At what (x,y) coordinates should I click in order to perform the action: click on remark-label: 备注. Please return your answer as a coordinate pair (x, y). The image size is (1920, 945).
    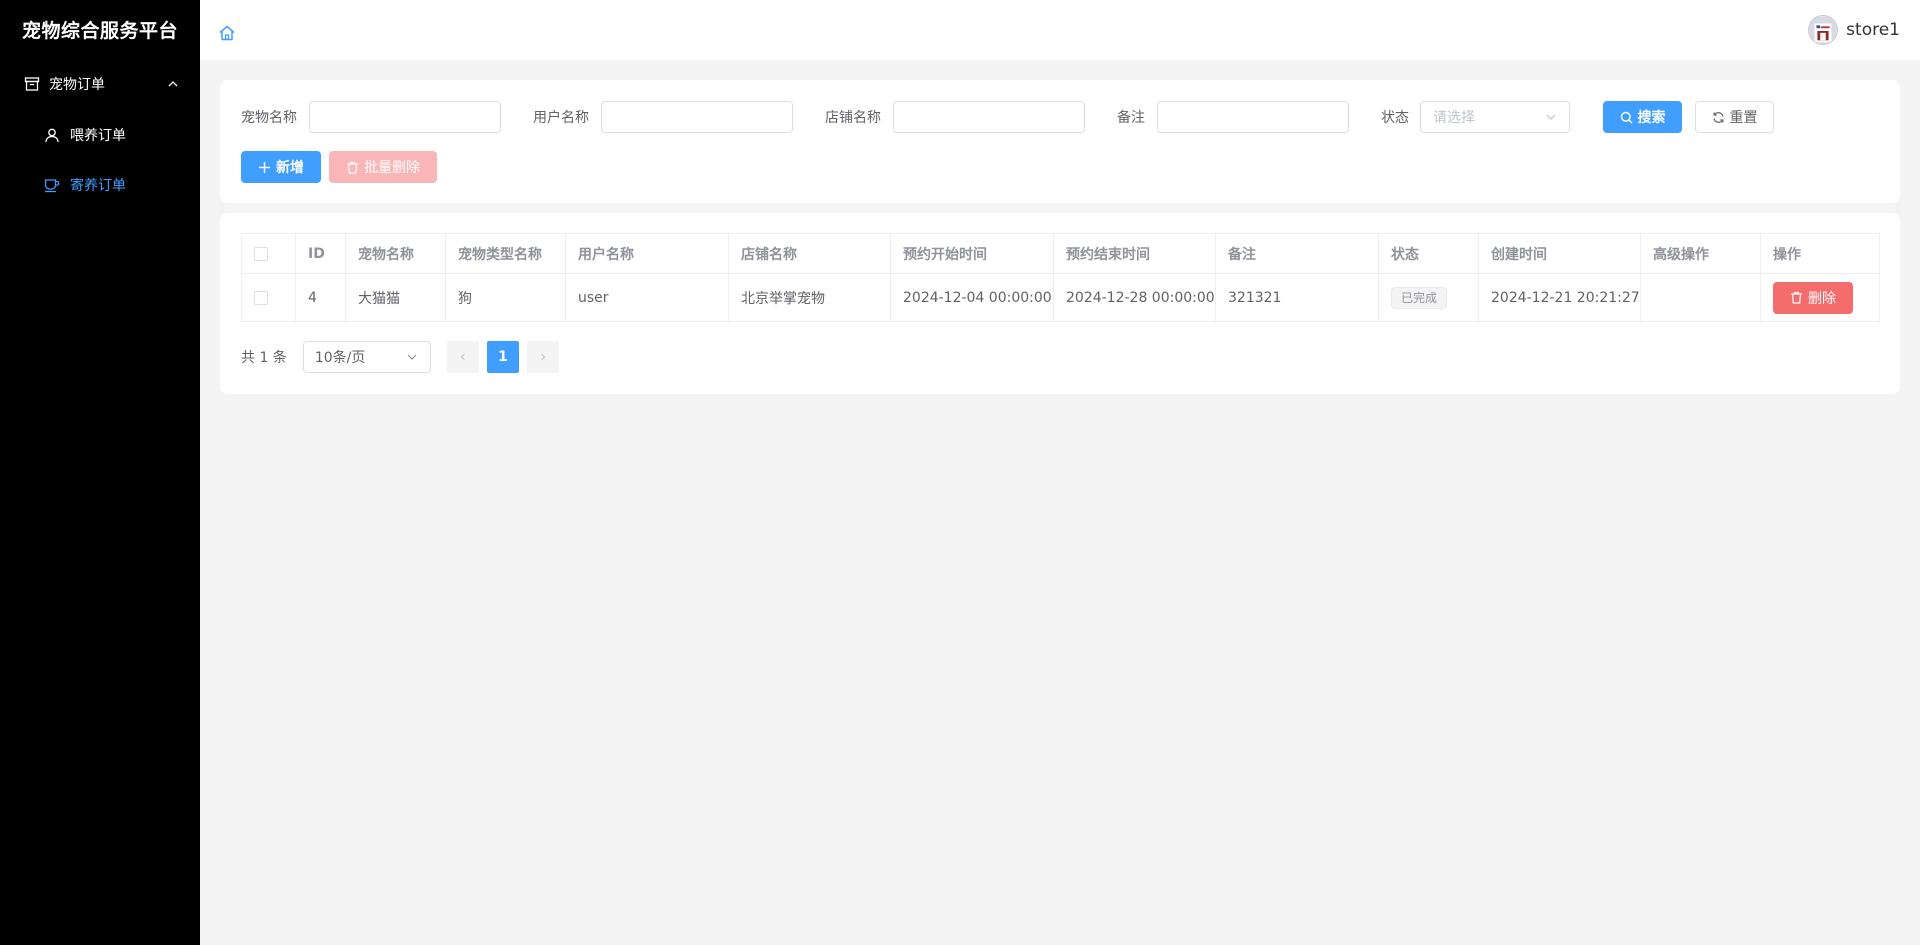
    Looking at the image, I should click on (1131, 118).